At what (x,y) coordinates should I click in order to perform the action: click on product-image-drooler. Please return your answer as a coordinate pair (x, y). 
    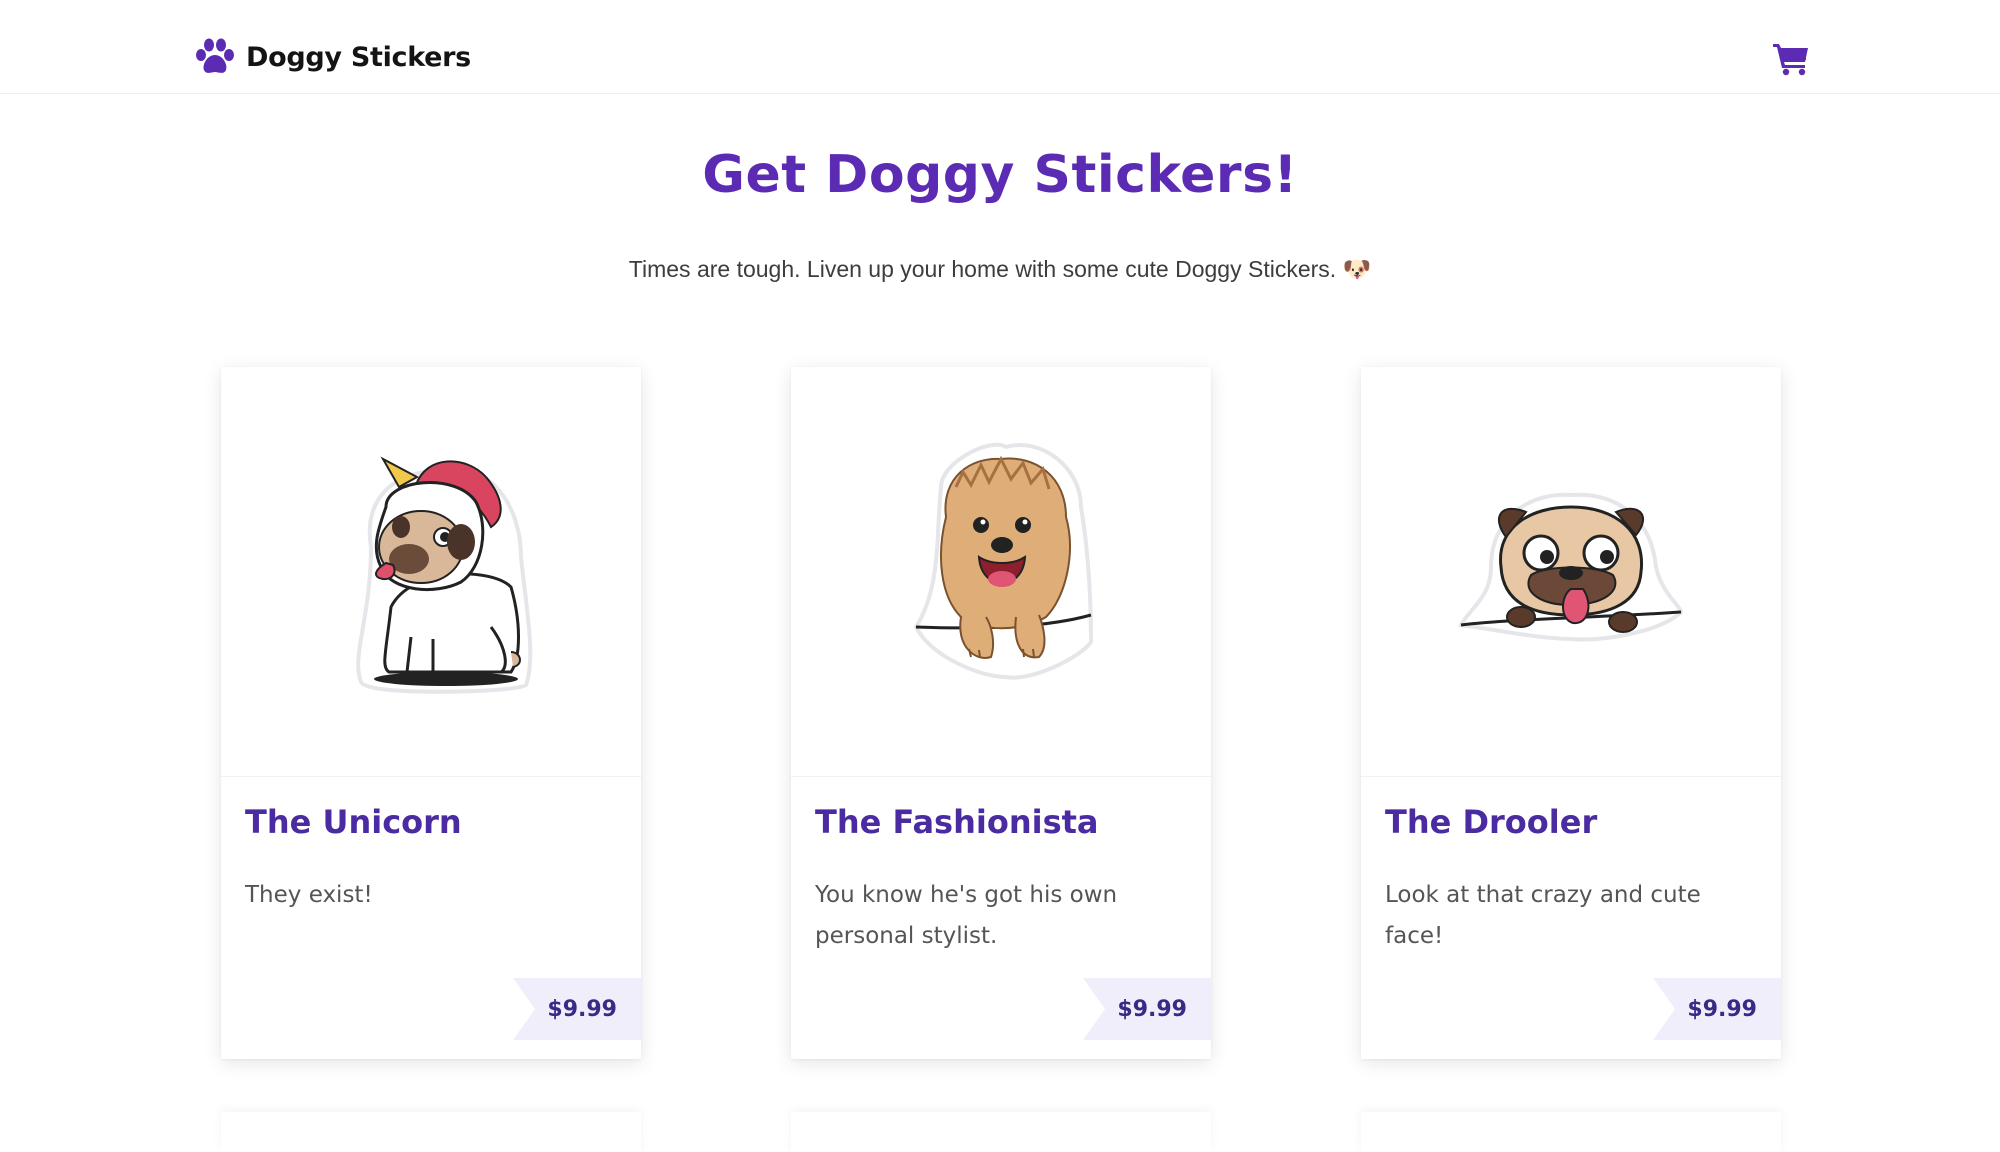
    Looking at the image, I should click on (1571, 572).